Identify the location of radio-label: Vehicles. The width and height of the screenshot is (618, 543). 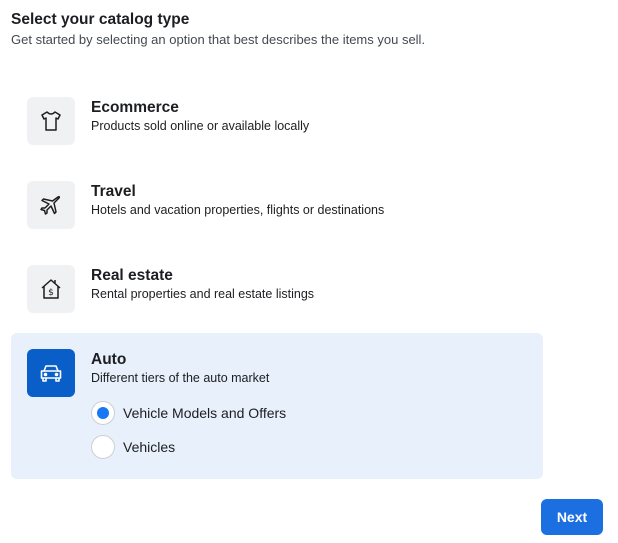
(149, 447).